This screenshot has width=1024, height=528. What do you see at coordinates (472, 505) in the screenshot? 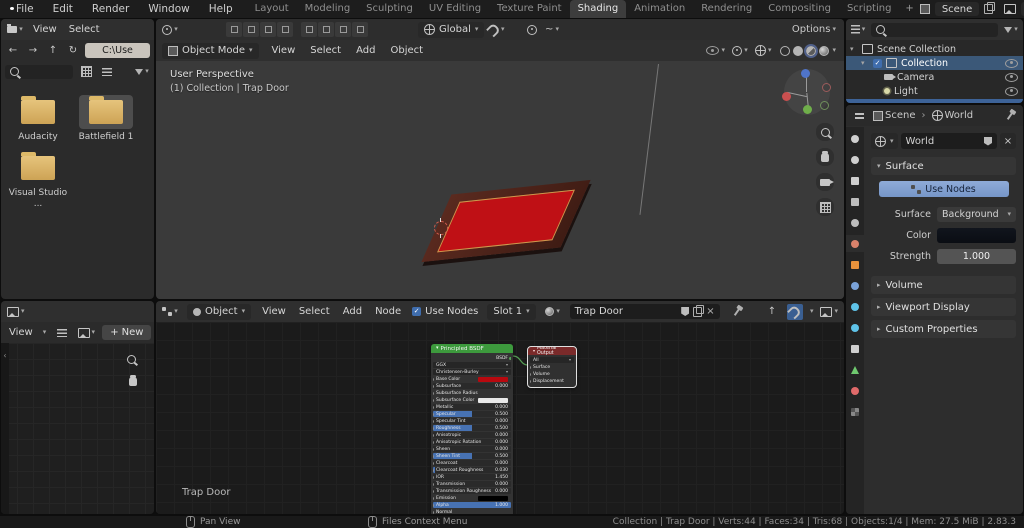
I see `node-input-alpha: Alpha 1.000` at bounding box center [472, 505].